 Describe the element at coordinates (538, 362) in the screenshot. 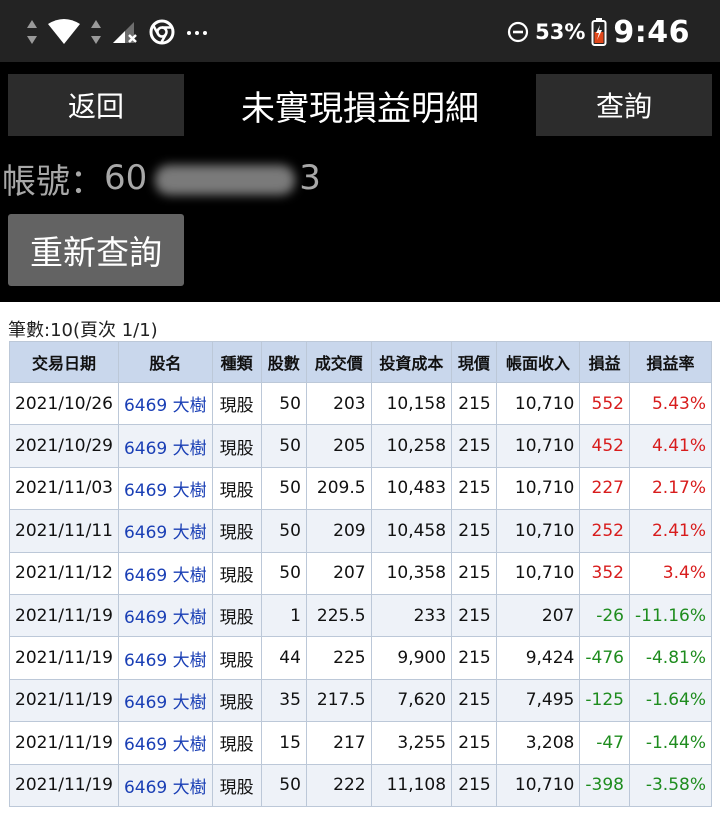

I see `column-header: 帳面收入` at that location.